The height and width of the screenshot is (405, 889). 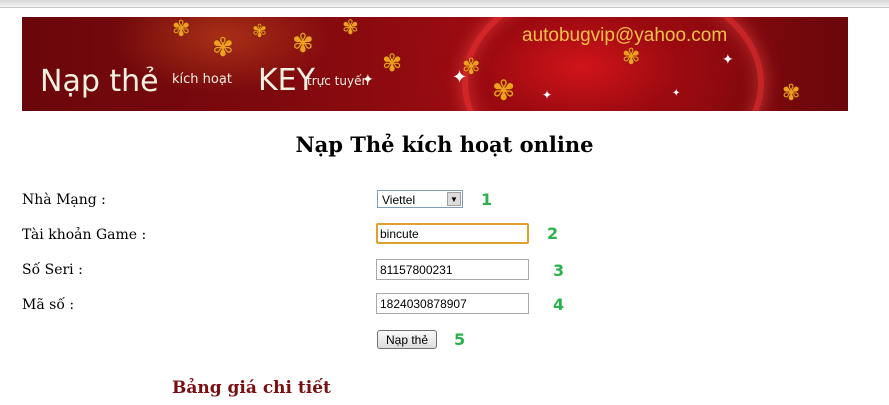 I want to click on banner-title-online: trực tuyến, so click(x=338, y=81).